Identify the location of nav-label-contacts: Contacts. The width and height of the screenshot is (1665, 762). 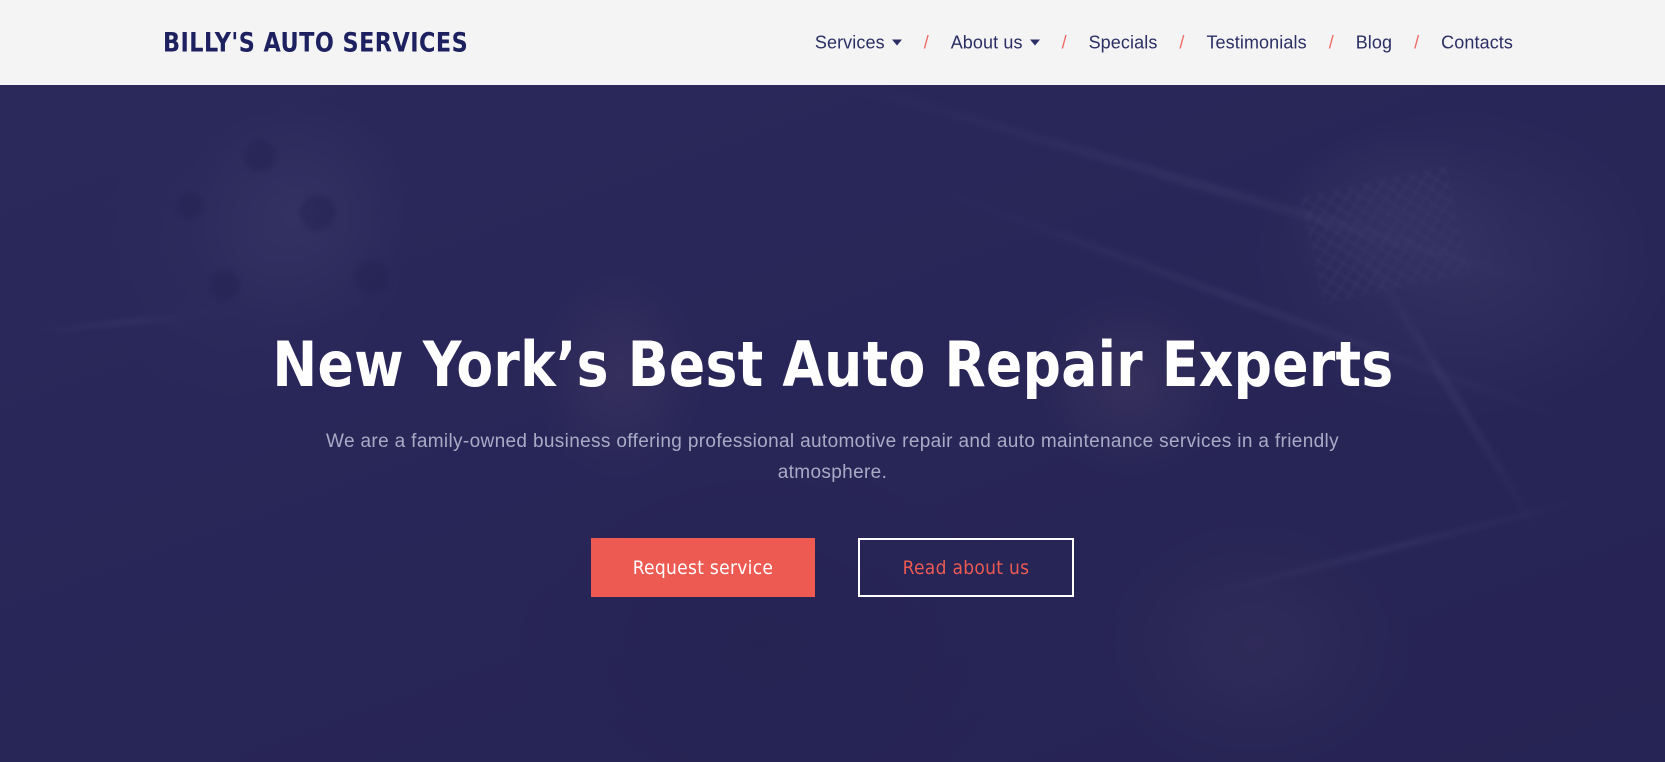
(1477, 42).